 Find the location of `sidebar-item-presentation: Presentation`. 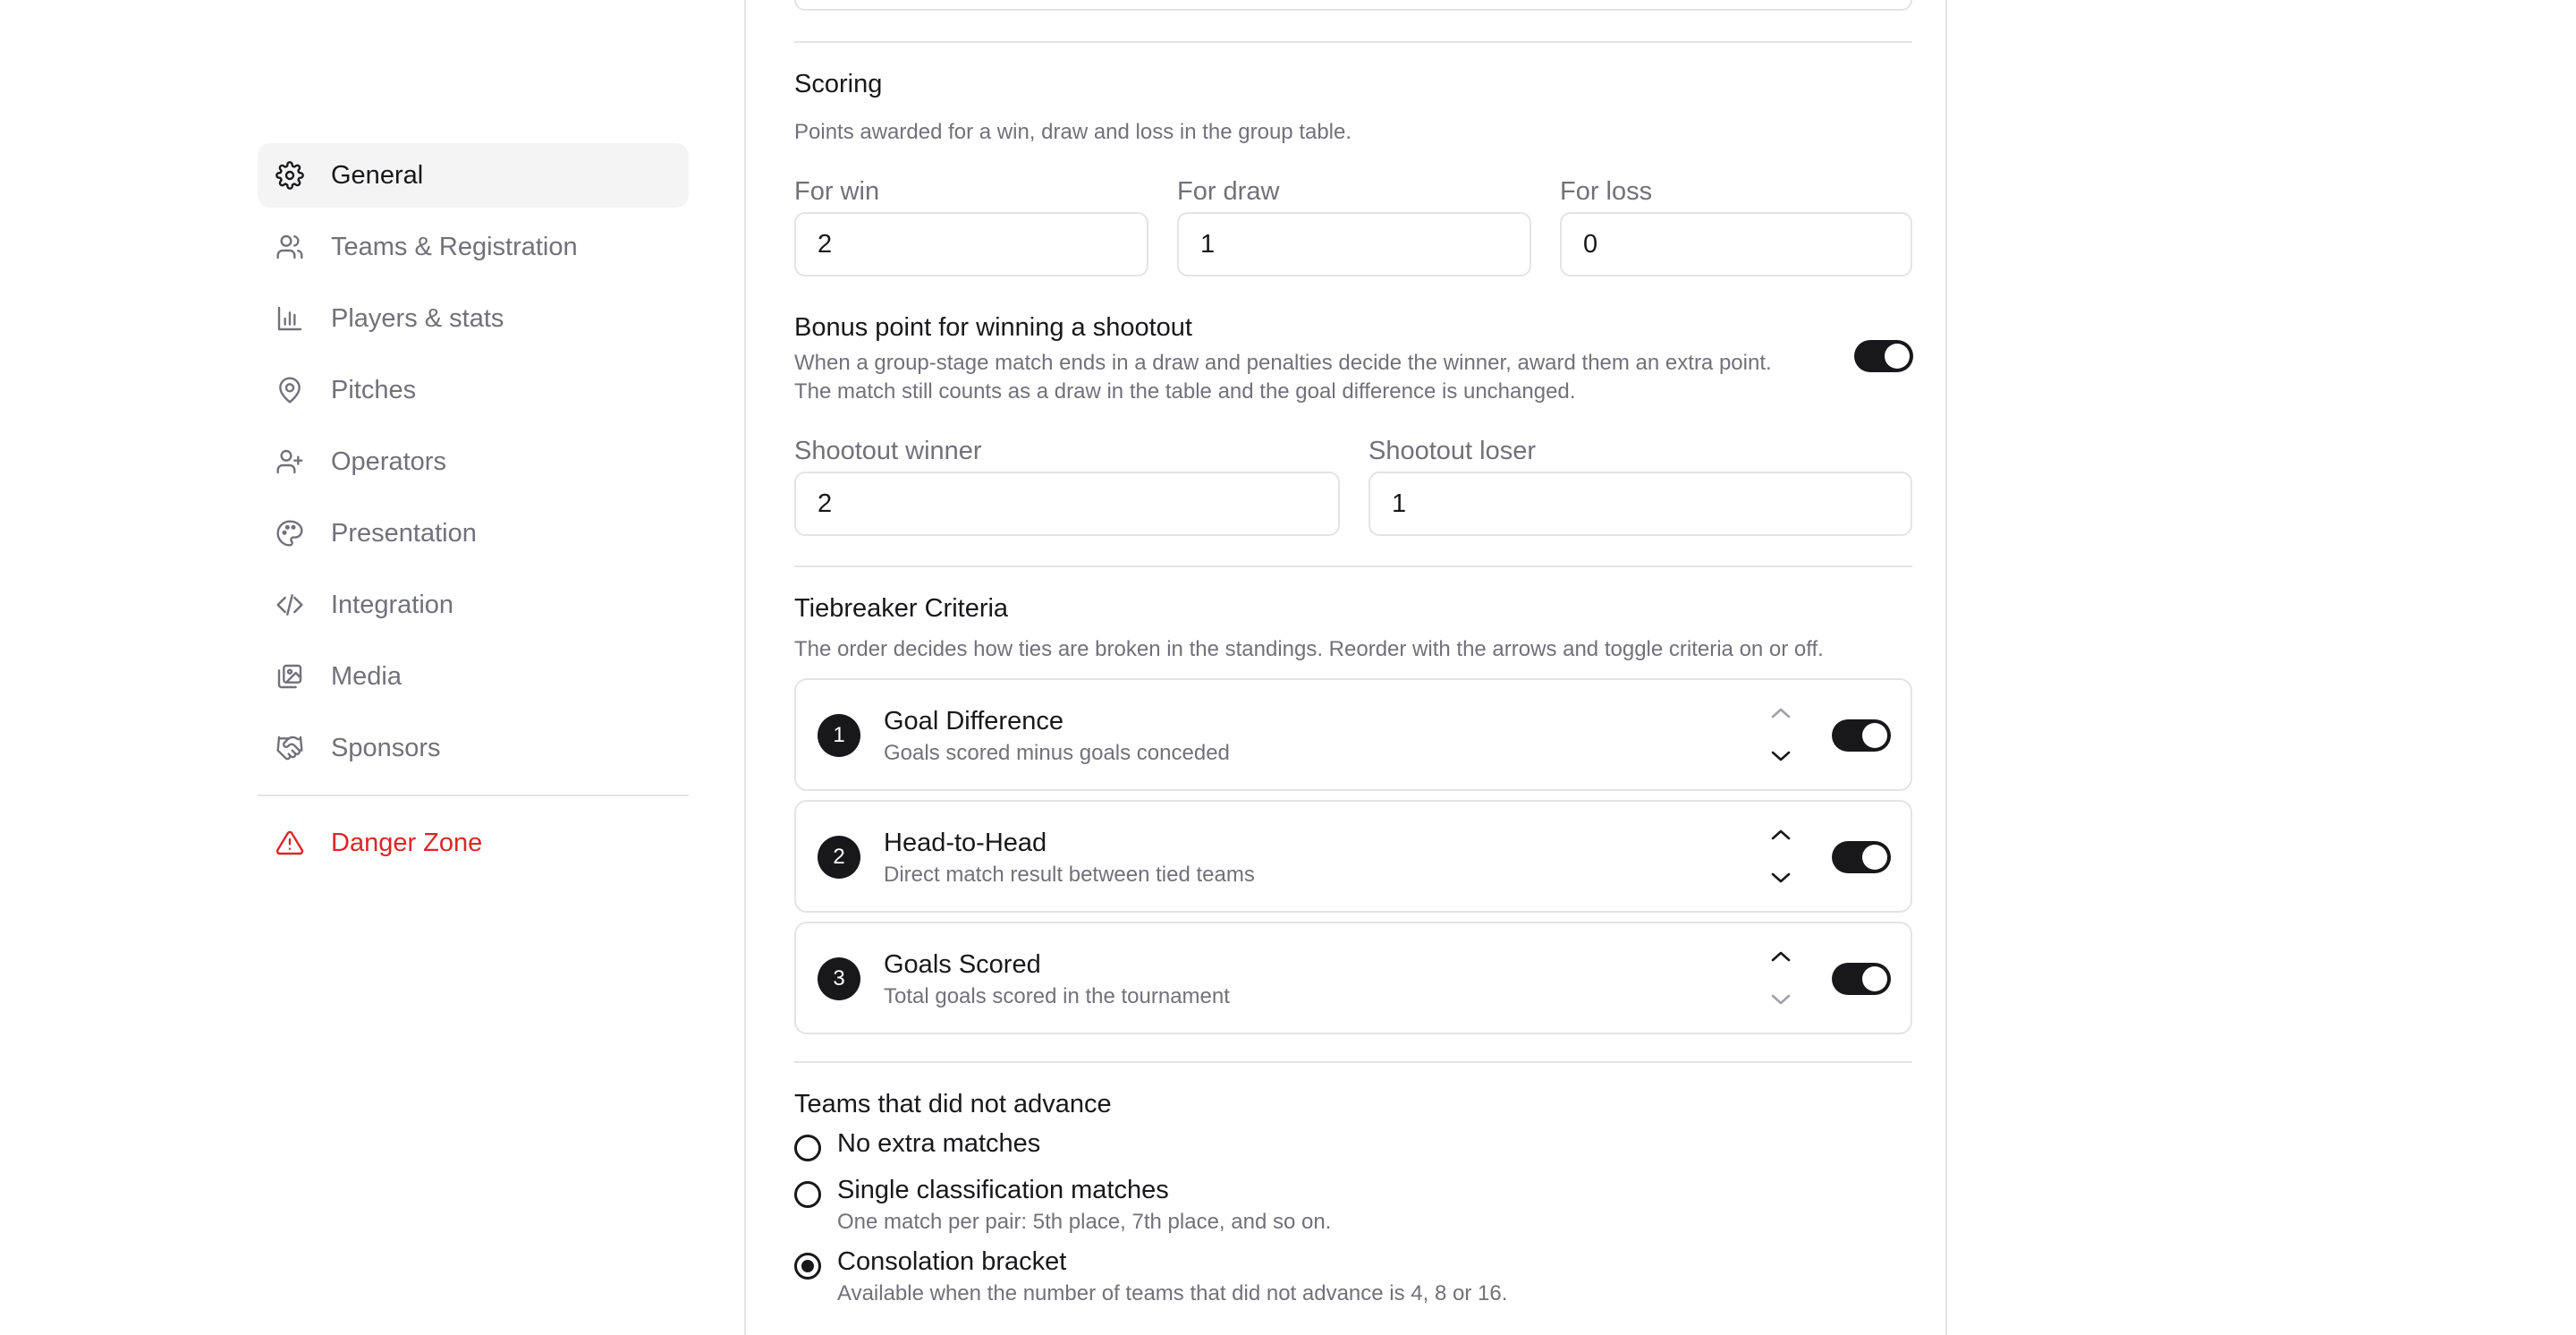

sidebar-item-presentation: Presentation is located at coordinates (473, 533).